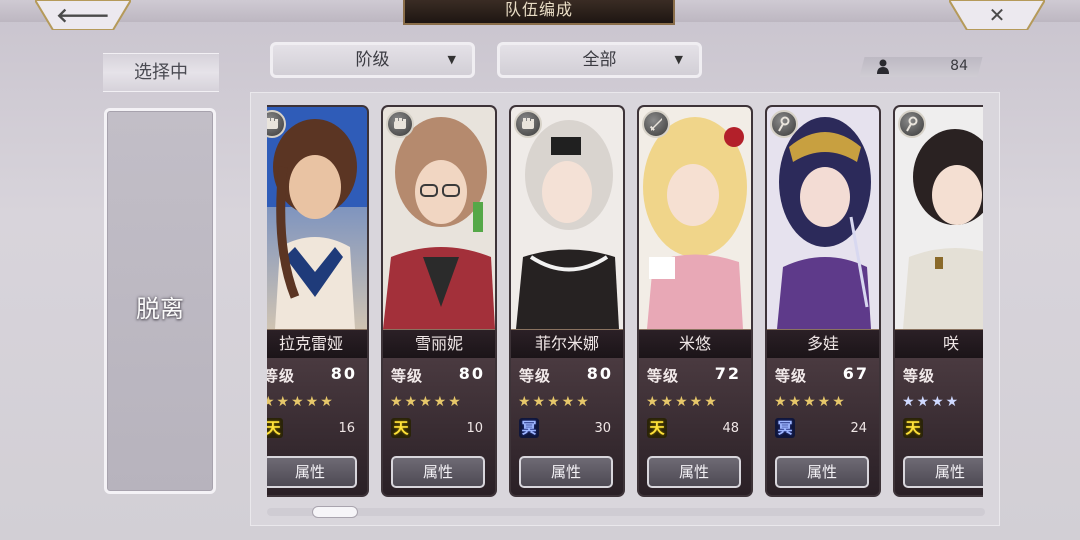 This screenshot has height=540, width=1080. What do you see at coordinates (922, 67) in the screenshot?
I see `party-count: 84` at bounding box center [922, 67].